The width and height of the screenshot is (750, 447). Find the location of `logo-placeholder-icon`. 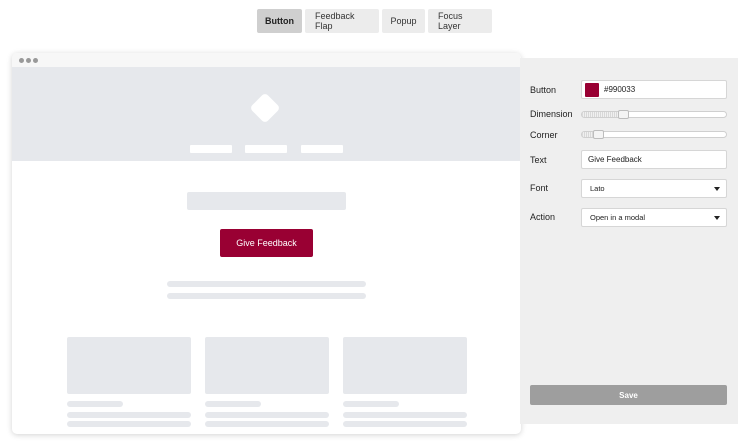

logo-placeholder-icon is located at coordinates (265, 108).